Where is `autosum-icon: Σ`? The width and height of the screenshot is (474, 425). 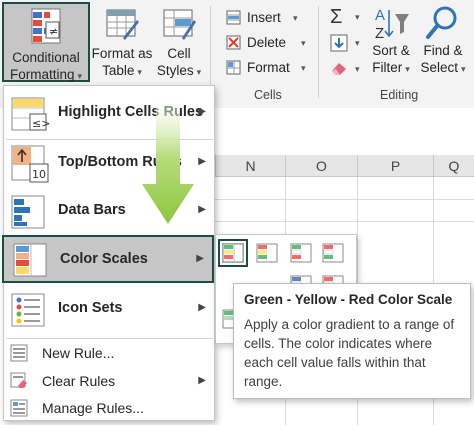 autosum-icon: Σ is located at coordinates (336, 17).